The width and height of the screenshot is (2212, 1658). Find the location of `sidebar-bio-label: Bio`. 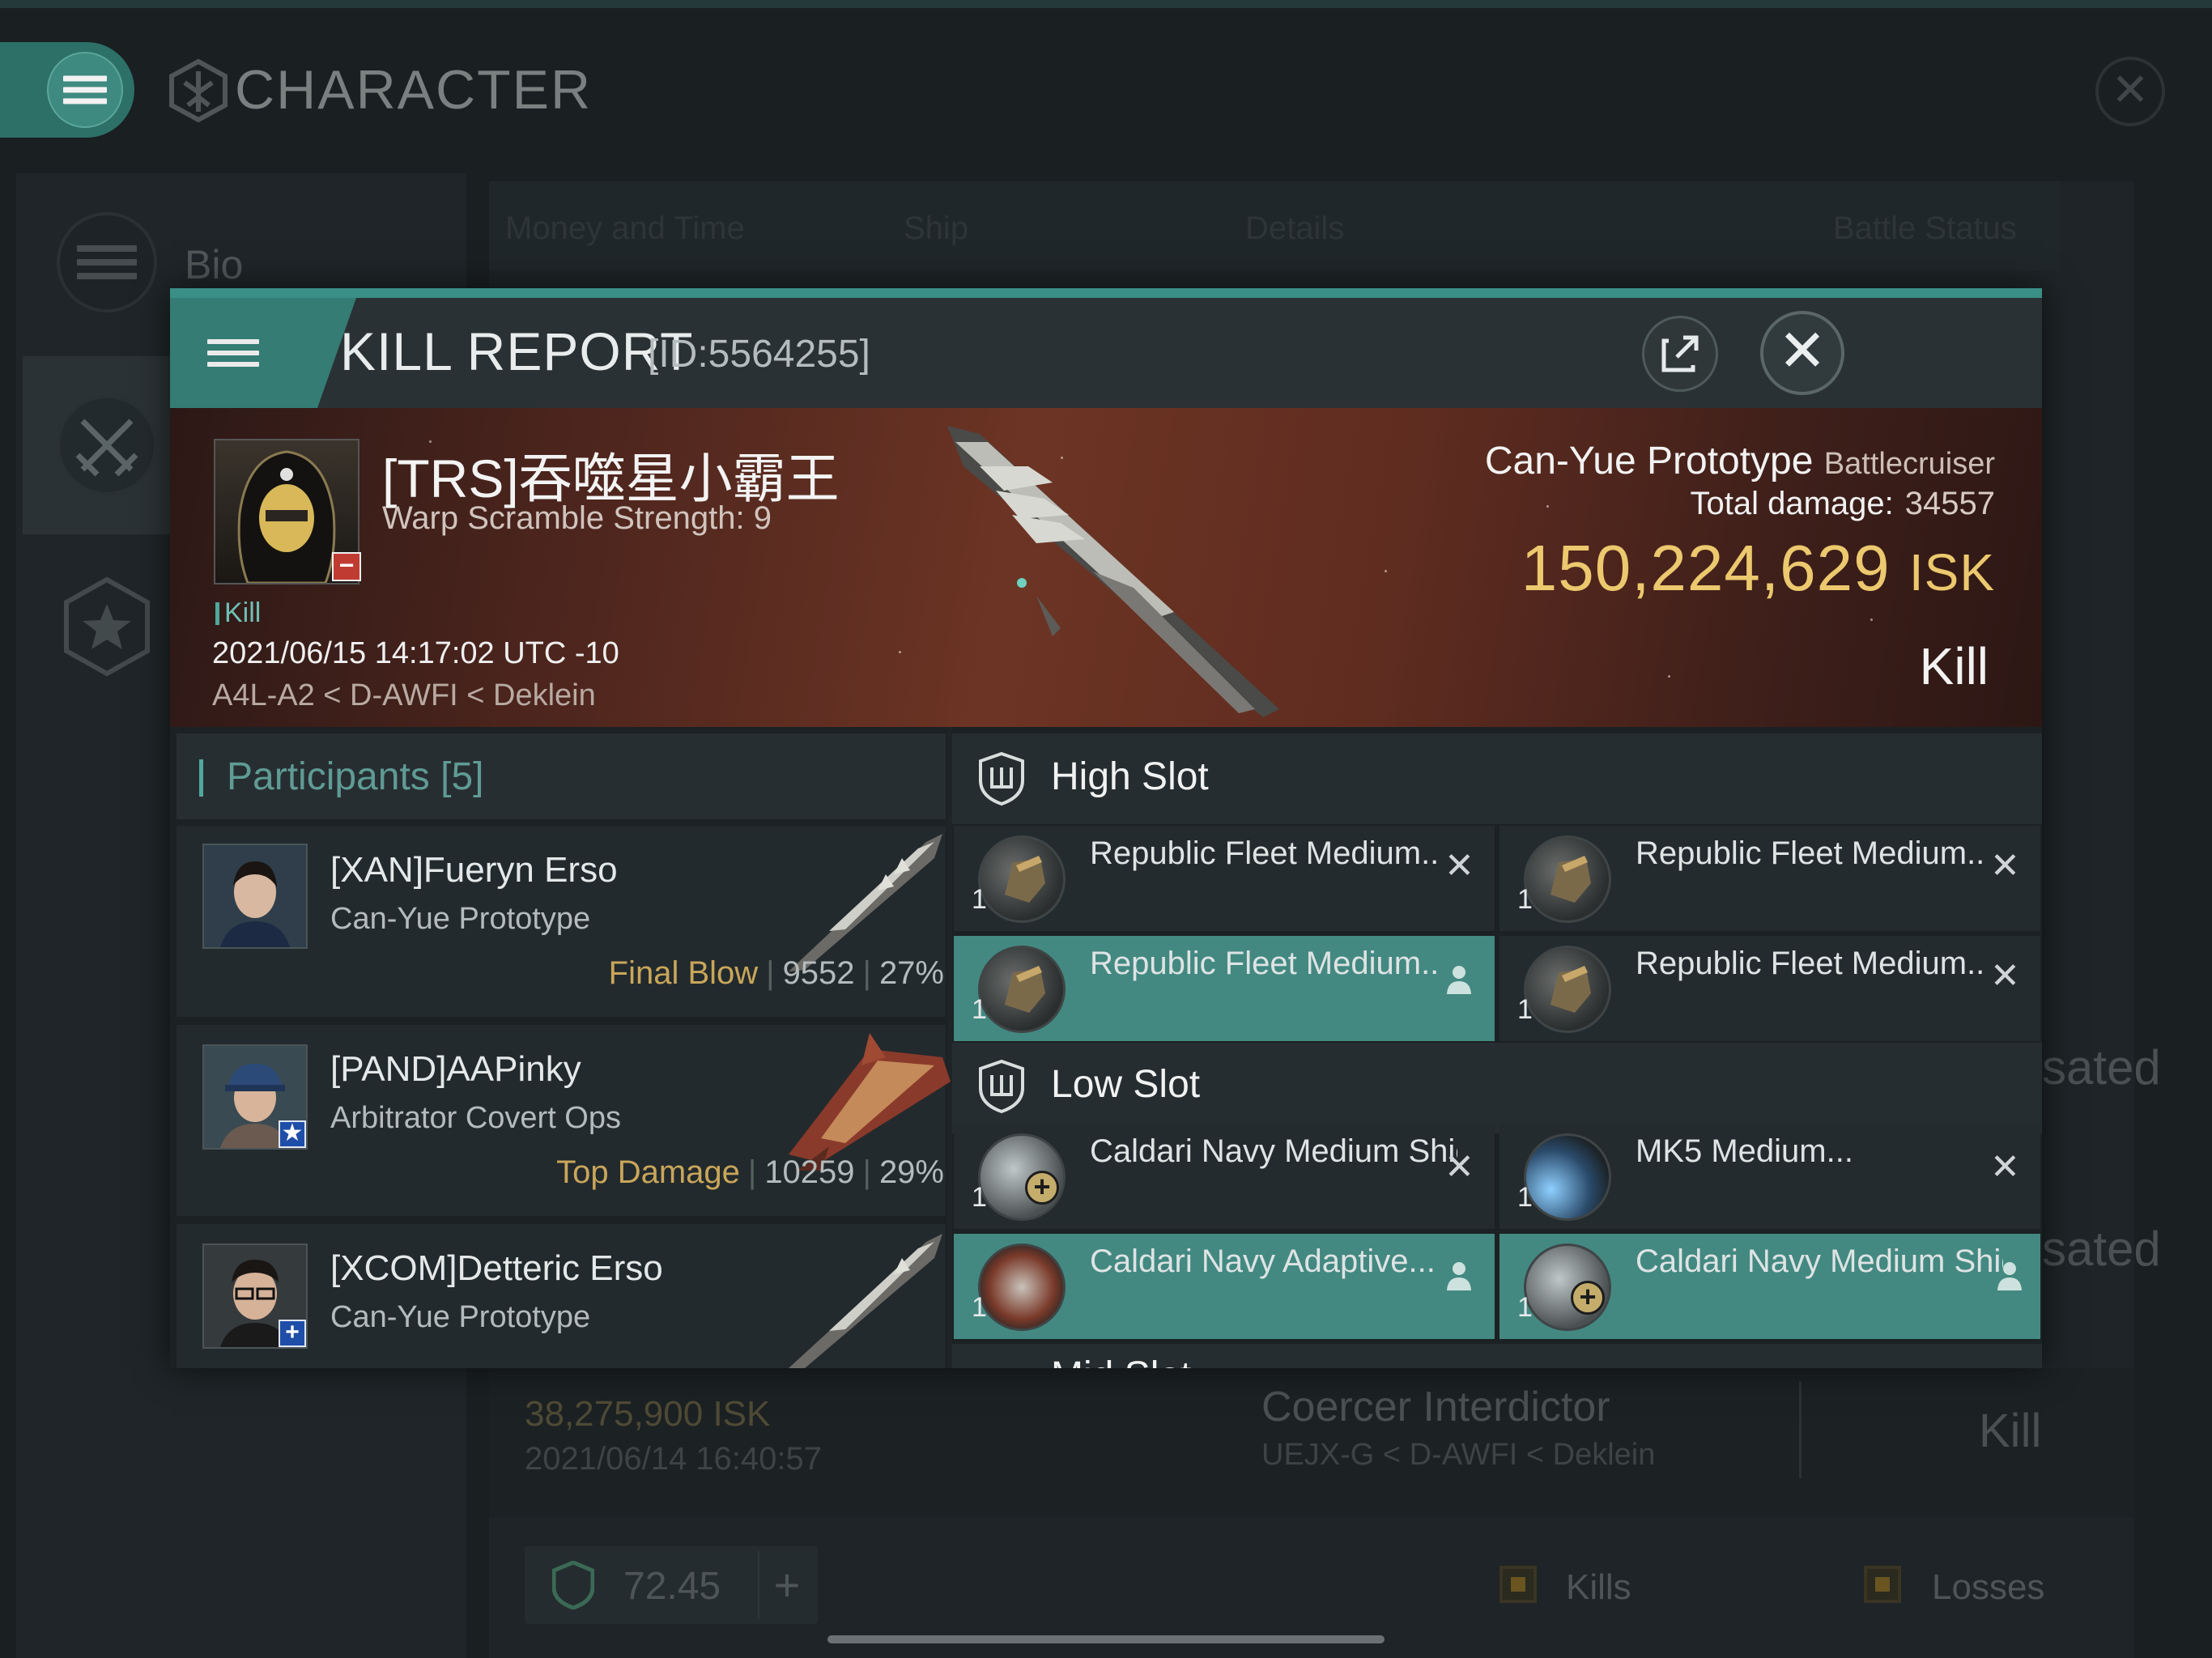

sidebar-bio-label: Bio is located at coordinates (215, 264).